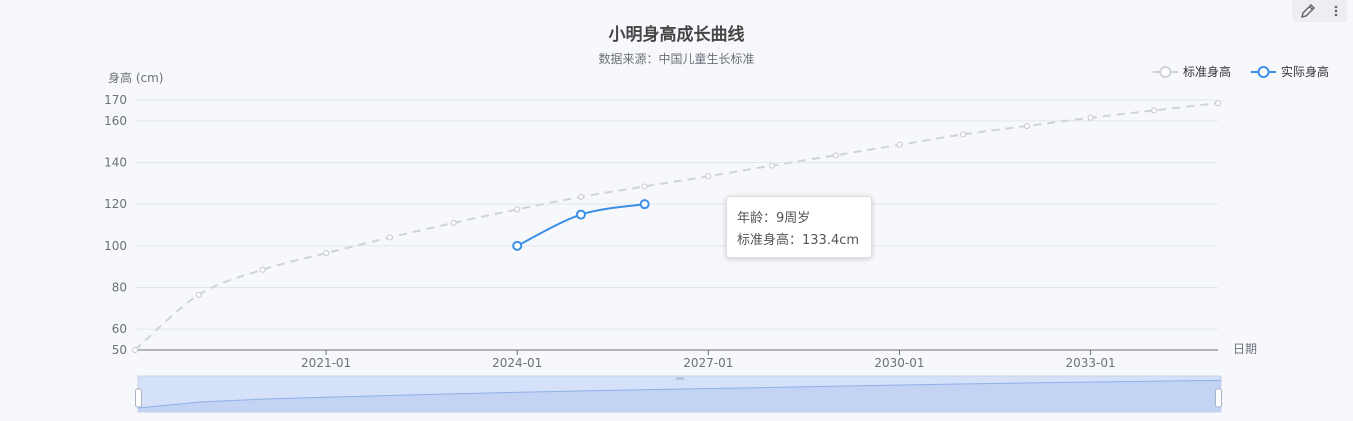 The height and width of the screenshot is (421, 1353). I want to click on y-tick-label: 160, so click(115, 121).